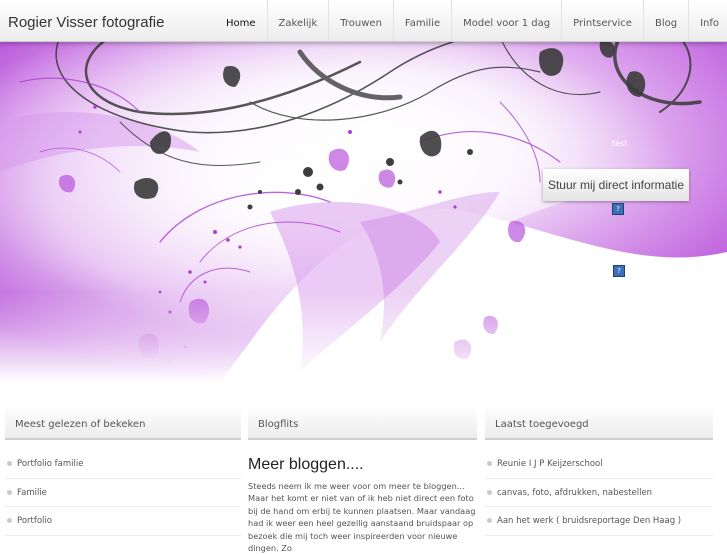 The height and width of the screenshot is (554, 727). I want to click on list-item-label: Familie, so click(32, 492).